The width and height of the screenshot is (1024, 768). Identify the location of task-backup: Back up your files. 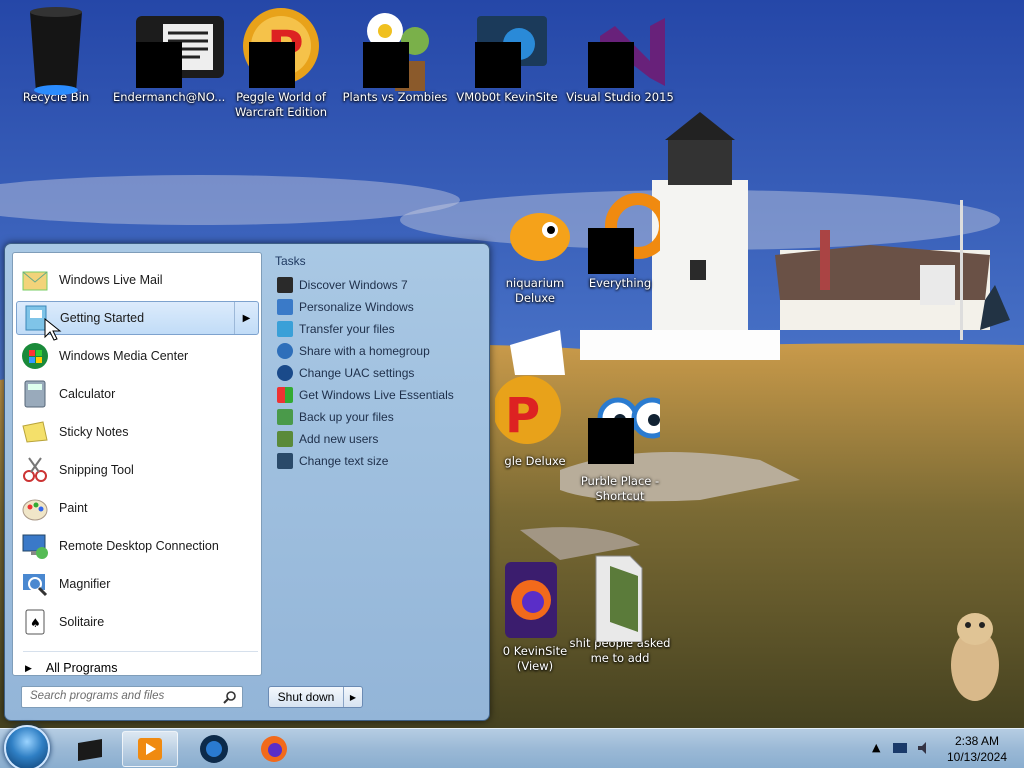
(381, 417).